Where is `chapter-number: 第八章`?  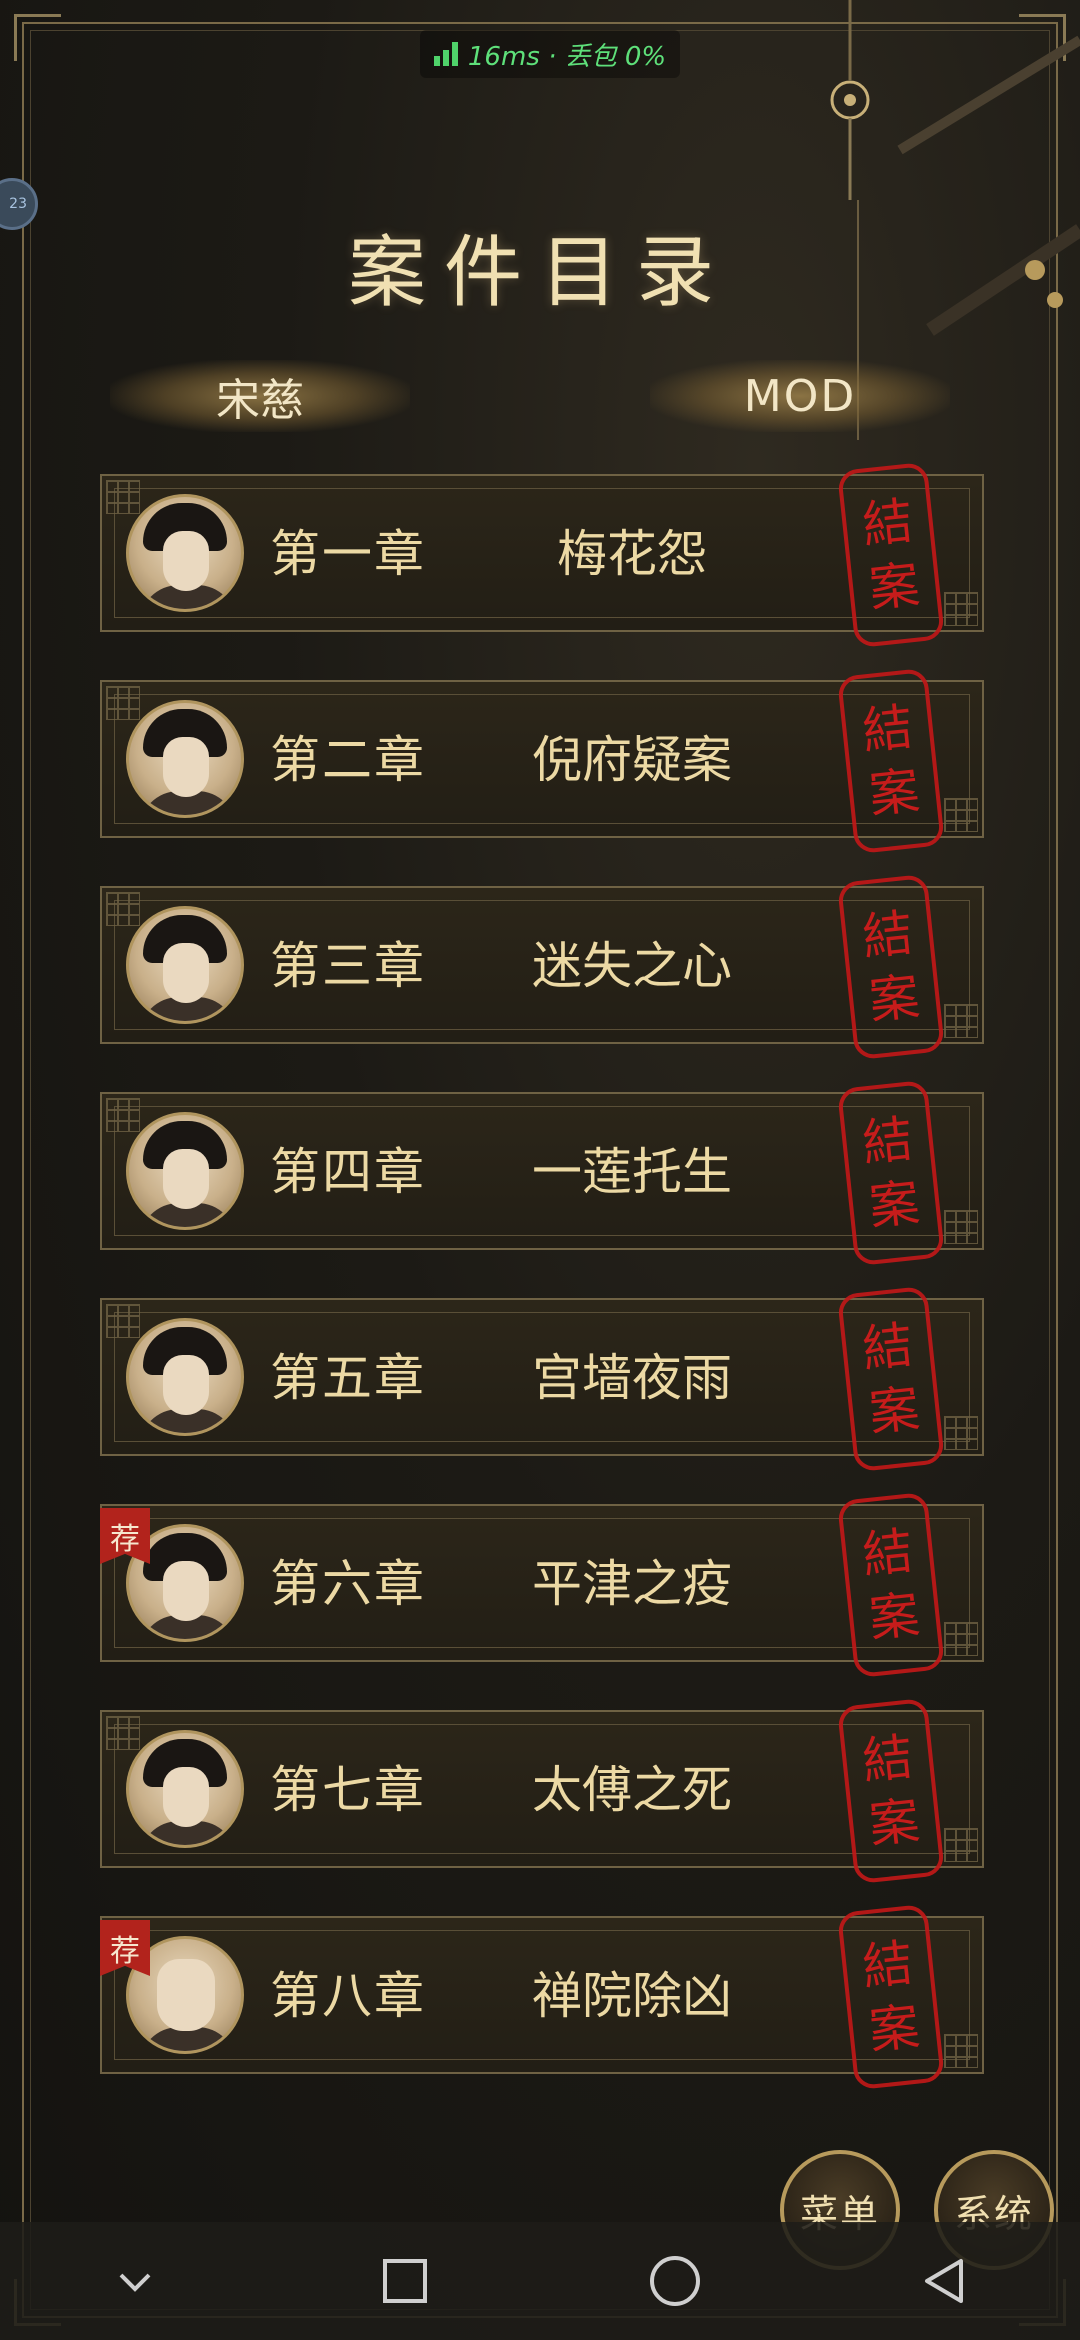
chapter-number: 第八章 is located at coordinates (348, 1996).